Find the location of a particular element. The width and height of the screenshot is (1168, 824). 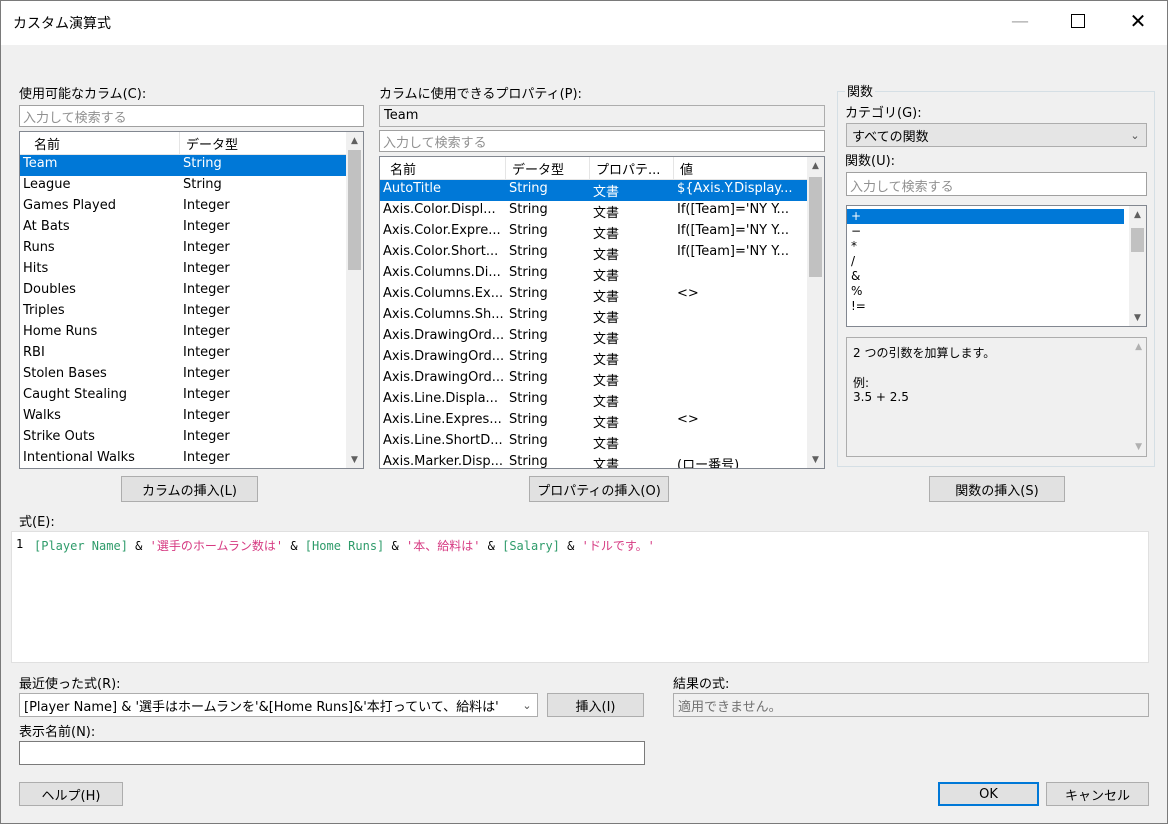

properties-search-input: 入力して検索する is located at coordinates (602, 141).